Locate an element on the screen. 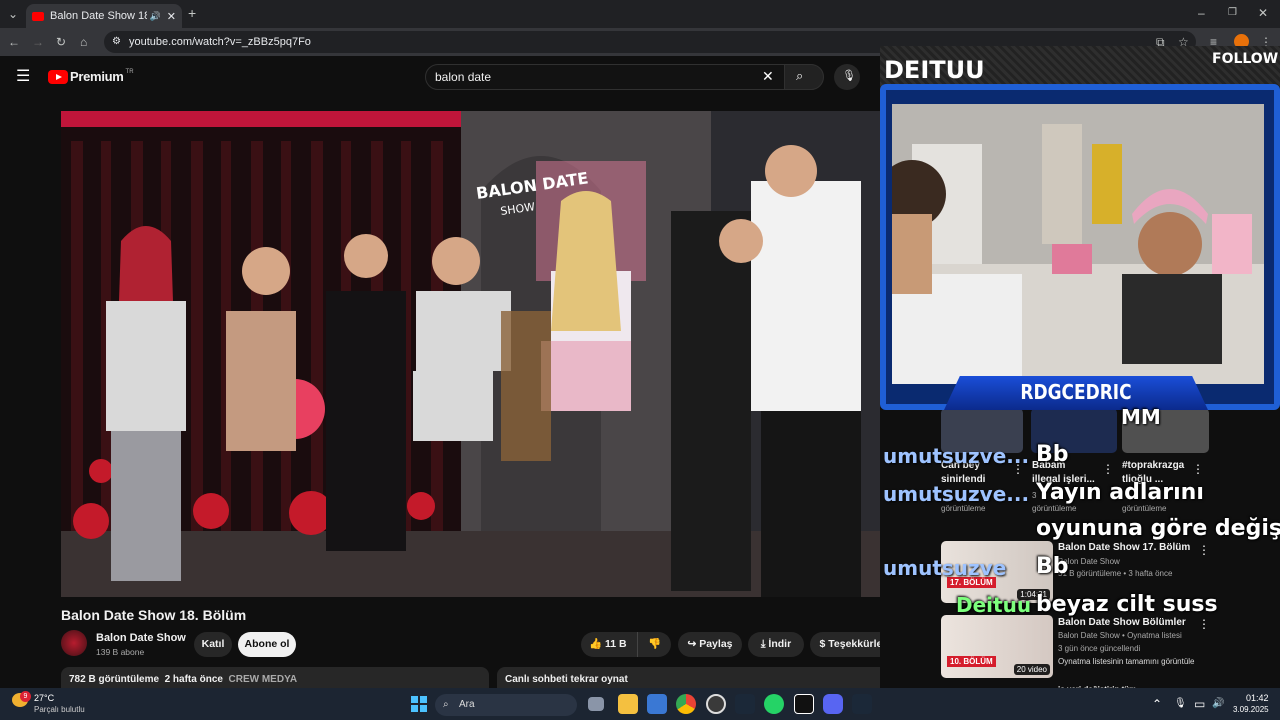  store-icon is located at coordinates (657, 704).